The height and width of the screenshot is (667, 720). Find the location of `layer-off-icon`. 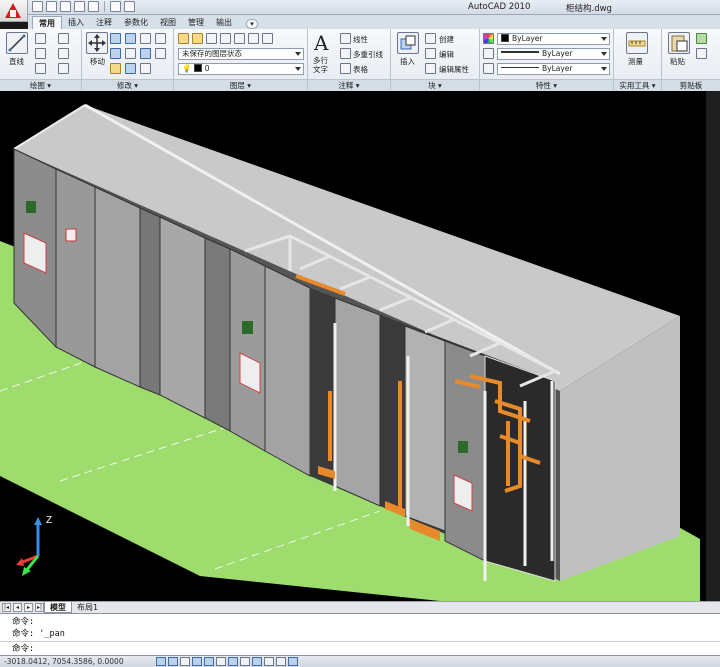

layer-off-icon is located at coordinates (197, 38).